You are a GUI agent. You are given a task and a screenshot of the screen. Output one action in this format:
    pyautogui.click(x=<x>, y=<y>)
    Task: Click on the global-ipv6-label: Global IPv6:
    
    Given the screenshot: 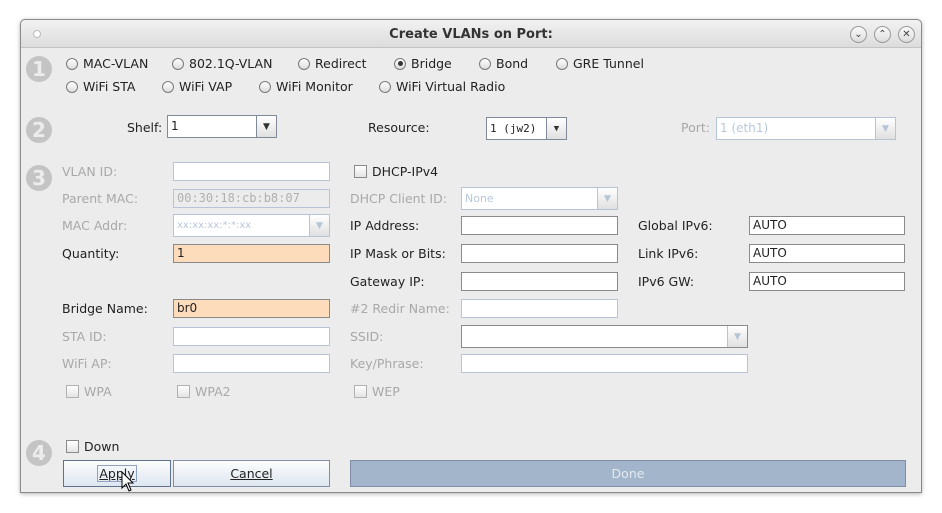 What is the action you would take?
    pyautogui.click(x=675, y=225)
    